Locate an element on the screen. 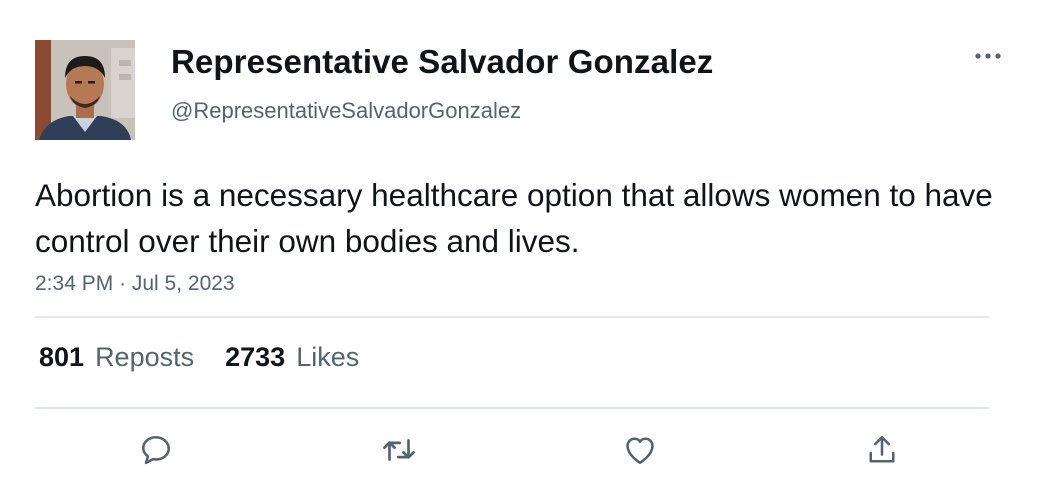 The height and width of the screenshot is (480, 1050). more-options-button is located at coordinates (988, 56).